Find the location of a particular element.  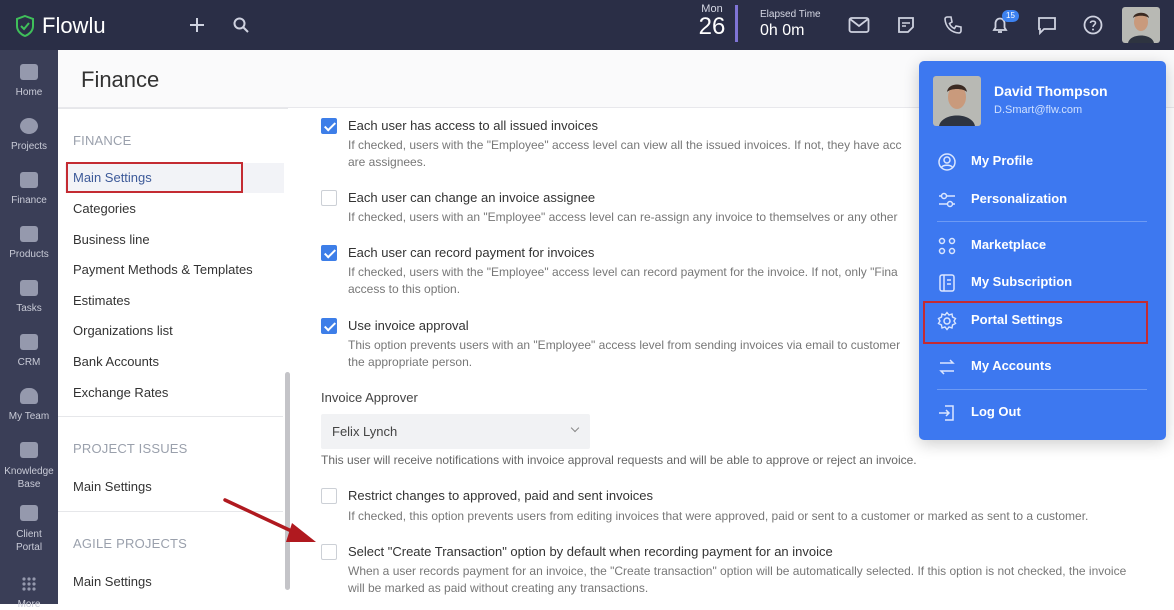

subscription-icon is located at coordinates (947, 283).